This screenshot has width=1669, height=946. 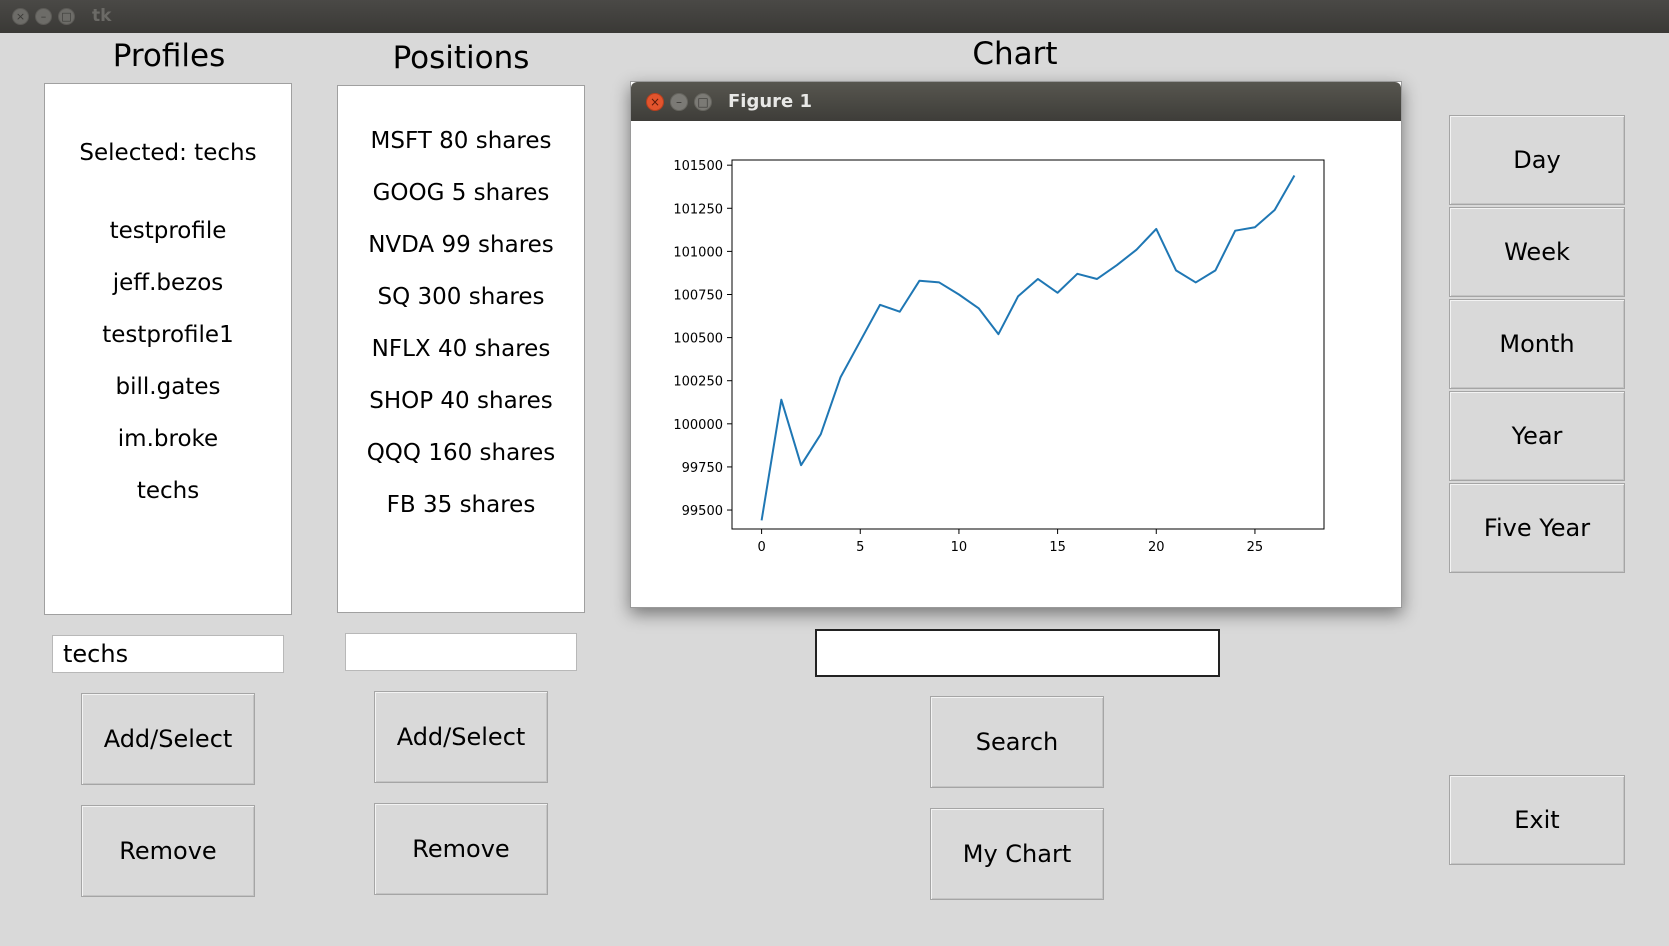 What do you see at coordinates (168, 153) in the screenshot?
I see `profiles-selected-label: Selected: techs` at bounding box center [168, 153].